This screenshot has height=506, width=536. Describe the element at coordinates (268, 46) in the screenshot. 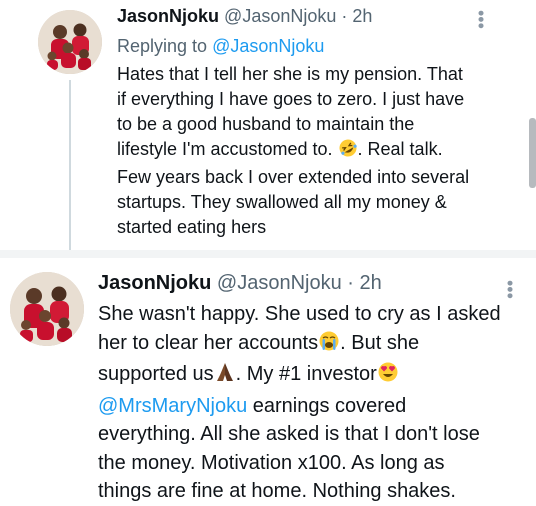

I see `replying-to-mention: @JasonNjoku` at that location.